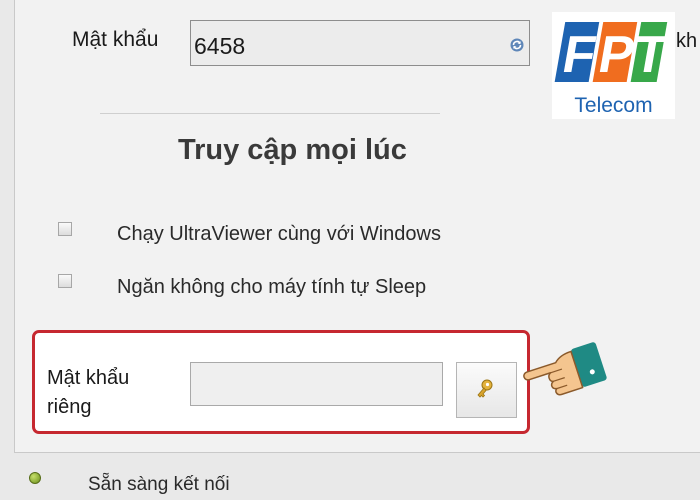 Image resolution: width=700 pixels, height=500 pixels. Describe the element at coordinates (687, 41) in the screenshot. I see `truncated-text: kh` at that location.